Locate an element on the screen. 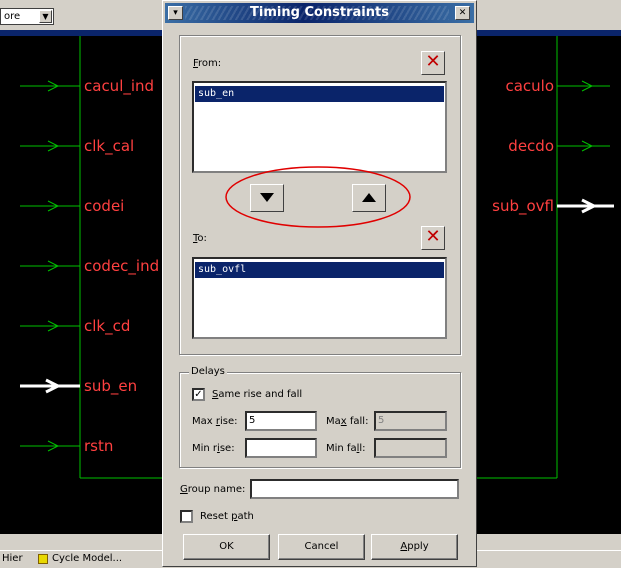 The image size is (621, 568). window-menu-button: ▾ is located at coordinates (175, 13).